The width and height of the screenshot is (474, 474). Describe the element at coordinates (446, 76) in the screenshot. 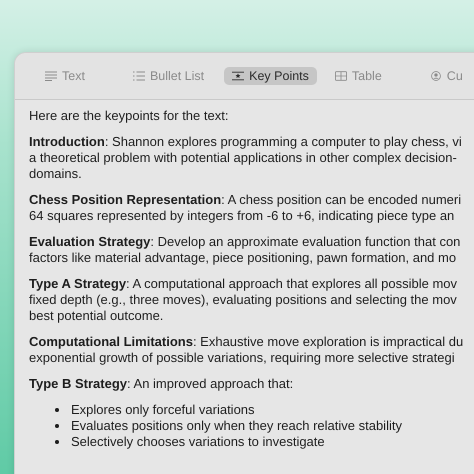

I see `view-tab: Cu` at that location.